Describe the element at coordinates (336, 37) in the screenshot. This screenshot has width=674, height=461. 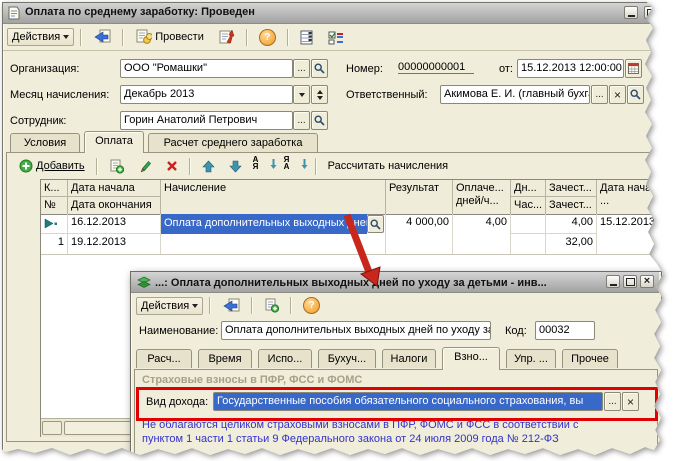
I see `column-settings-button` at that location.